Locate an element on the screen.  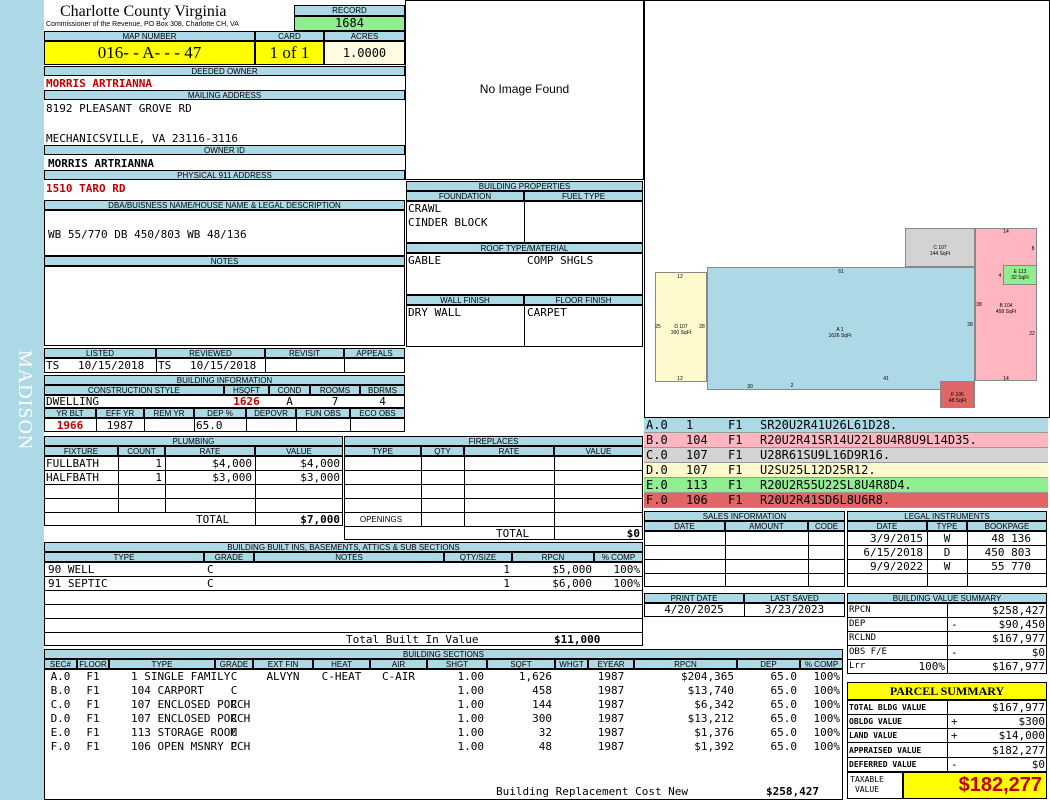
sections-cell: $6,342 is located at coordinates (714, 704).